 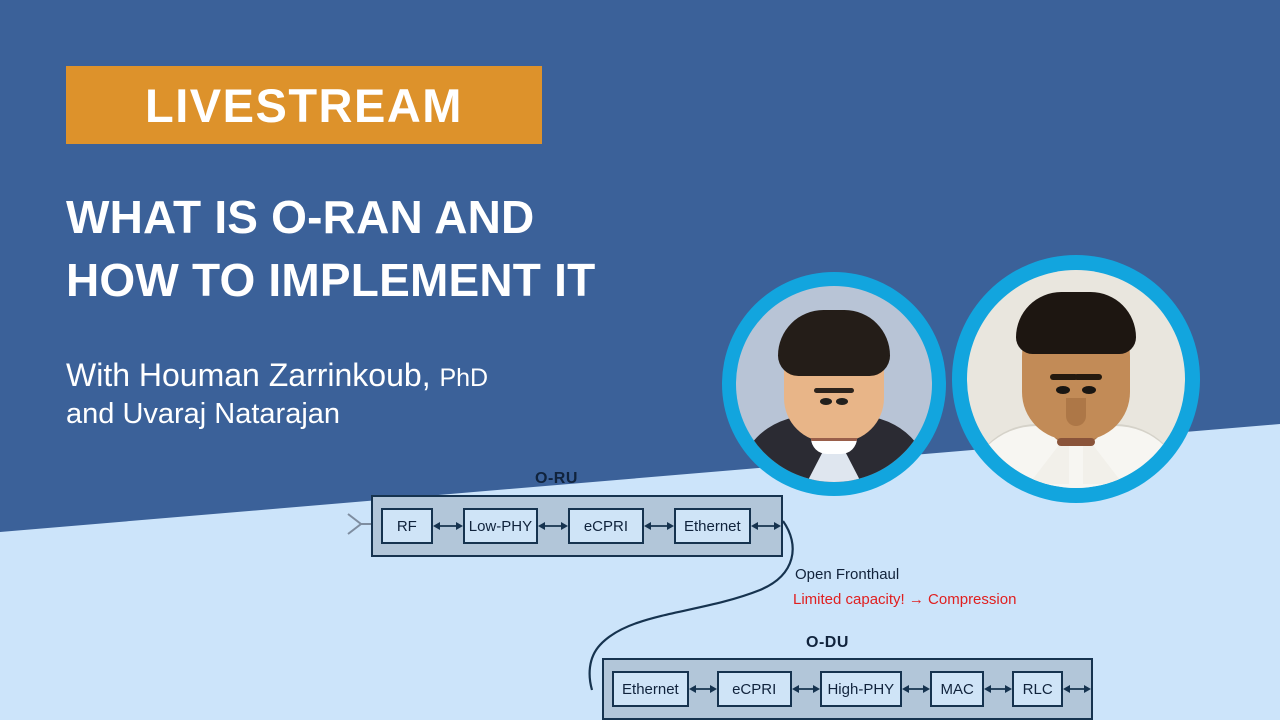 What do you see at coordinates (1076, 442) in the screenshot?
I see `avatar-2-mouth` at bounding box center [1076, 442].